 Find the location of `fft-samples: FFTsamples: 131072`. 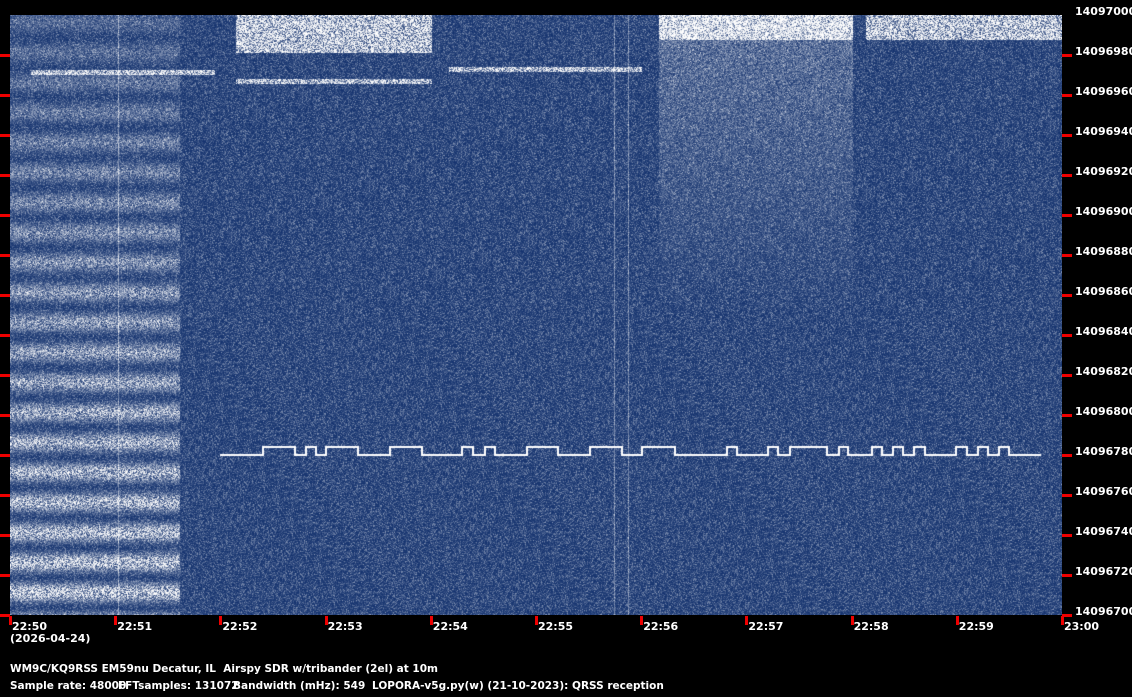

fft-samples: FFTsamples: 131072 is located at coordinates (178, 686).